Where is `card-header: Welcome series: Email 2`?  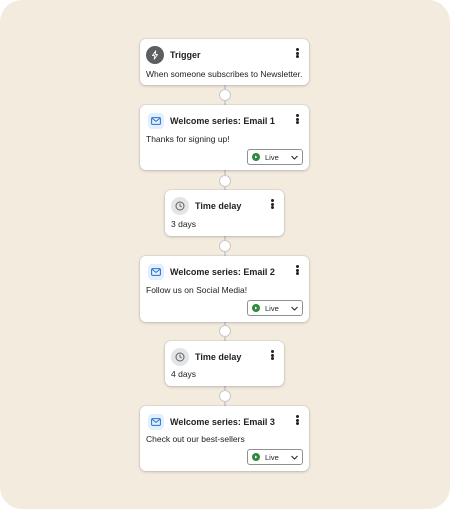
card-header: Welcome series: Email 2 is located at coordinates (224, 272).